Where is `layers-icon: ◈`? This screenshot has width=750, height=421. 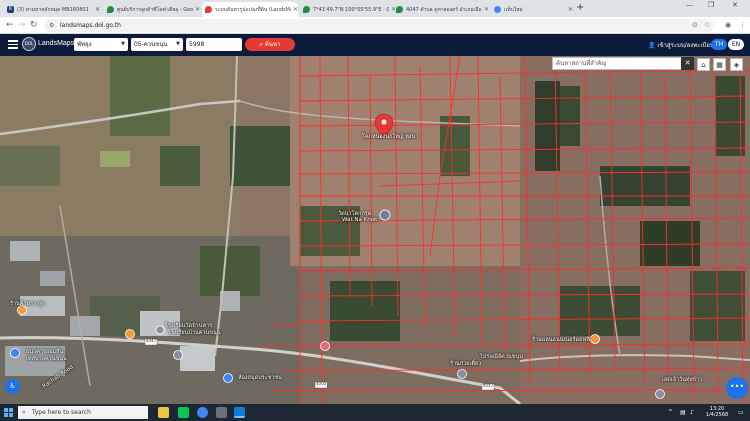
layers-icon: ◈ is located at coordinates (736, 64).